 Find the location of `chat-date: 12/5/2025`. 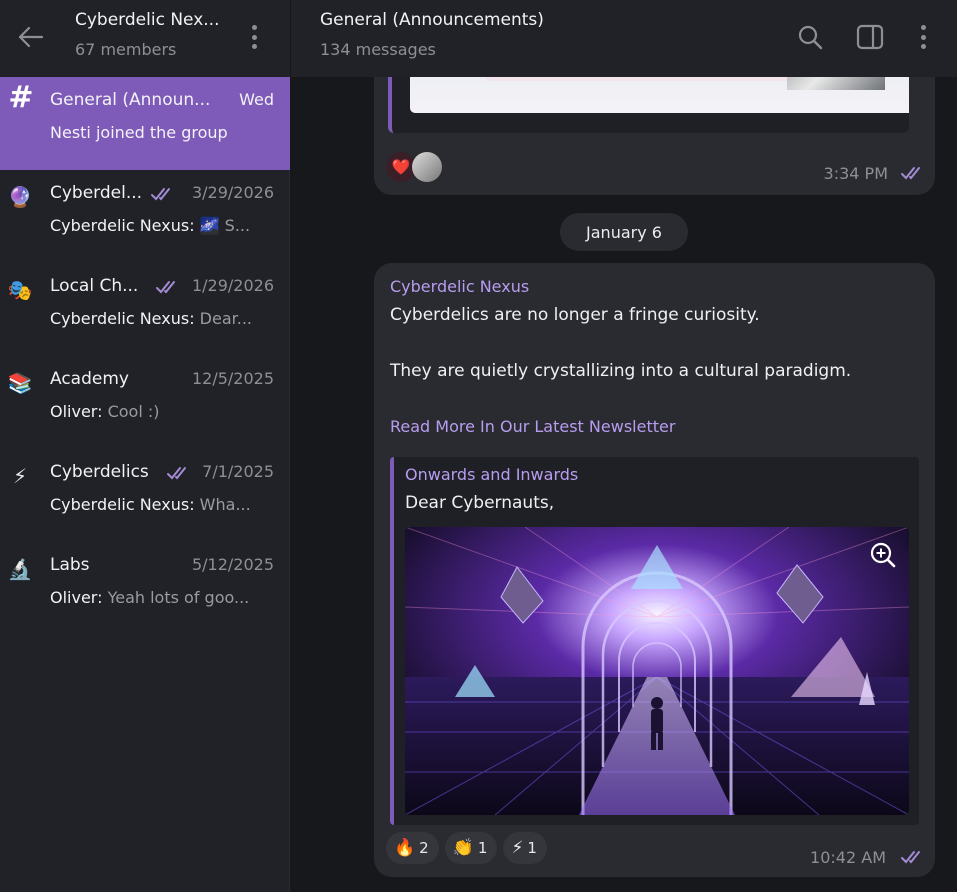

chat-date: 12/5/2025 is located at coordinates (232, 378).